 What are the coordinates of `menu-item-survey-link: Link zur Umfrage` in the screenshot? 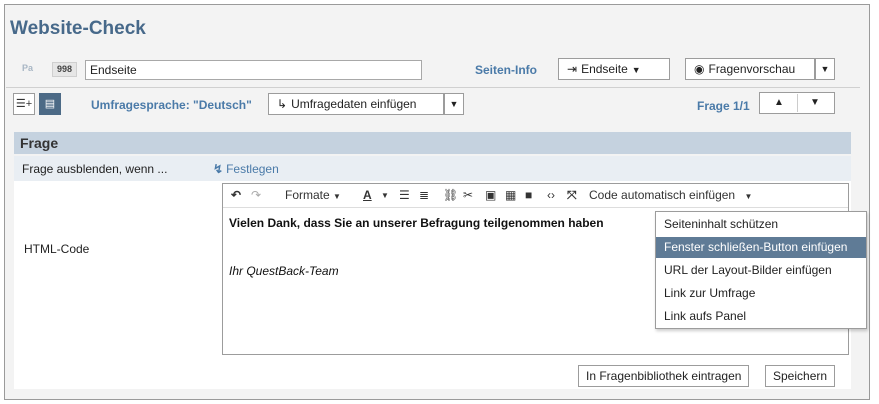 It's located at (761, 293).